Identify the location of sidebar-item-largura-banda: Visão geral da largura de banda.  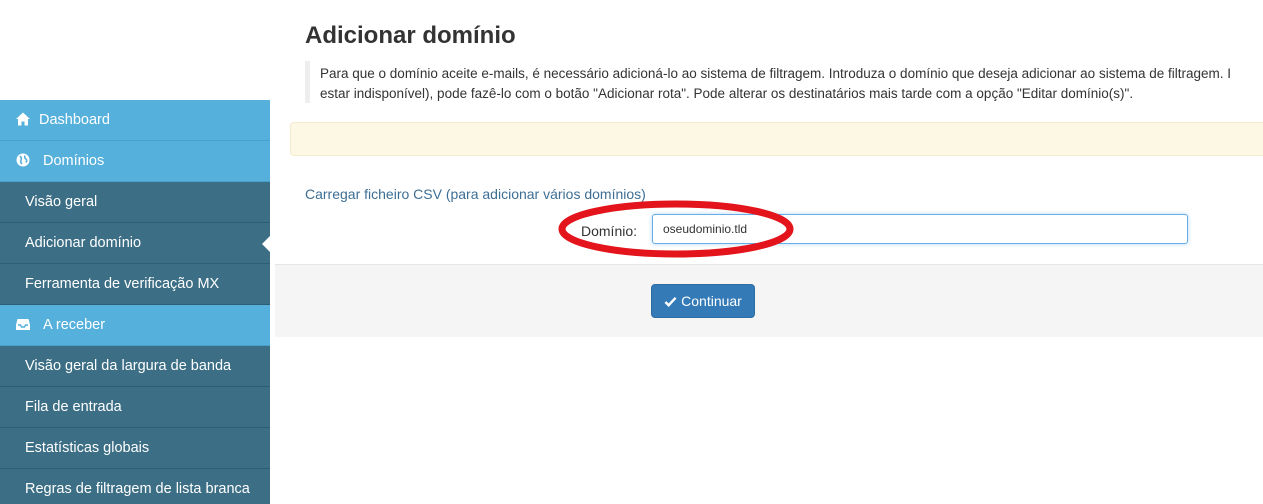
(135, 366).